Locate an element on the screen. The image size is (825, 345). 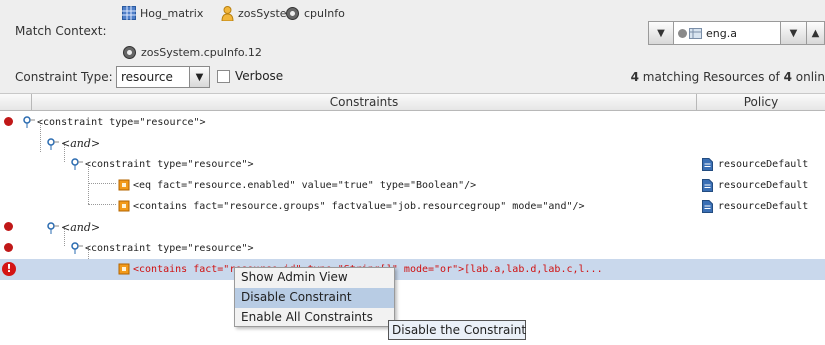
gutter-header is located at coordinates (16, 102).